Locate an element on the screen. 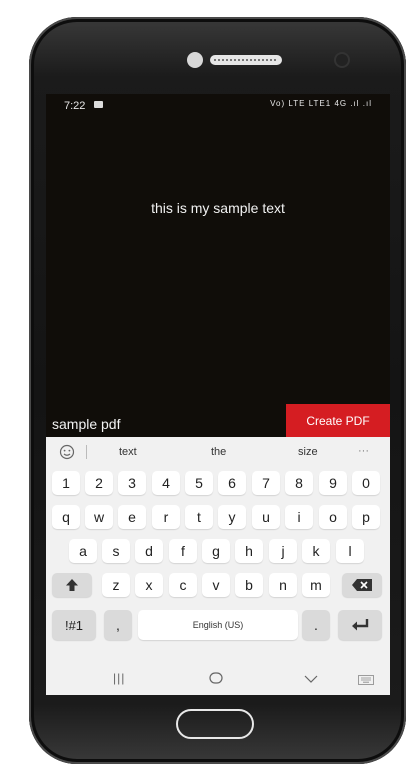  key-g: g is located at coordinates (216, 551).